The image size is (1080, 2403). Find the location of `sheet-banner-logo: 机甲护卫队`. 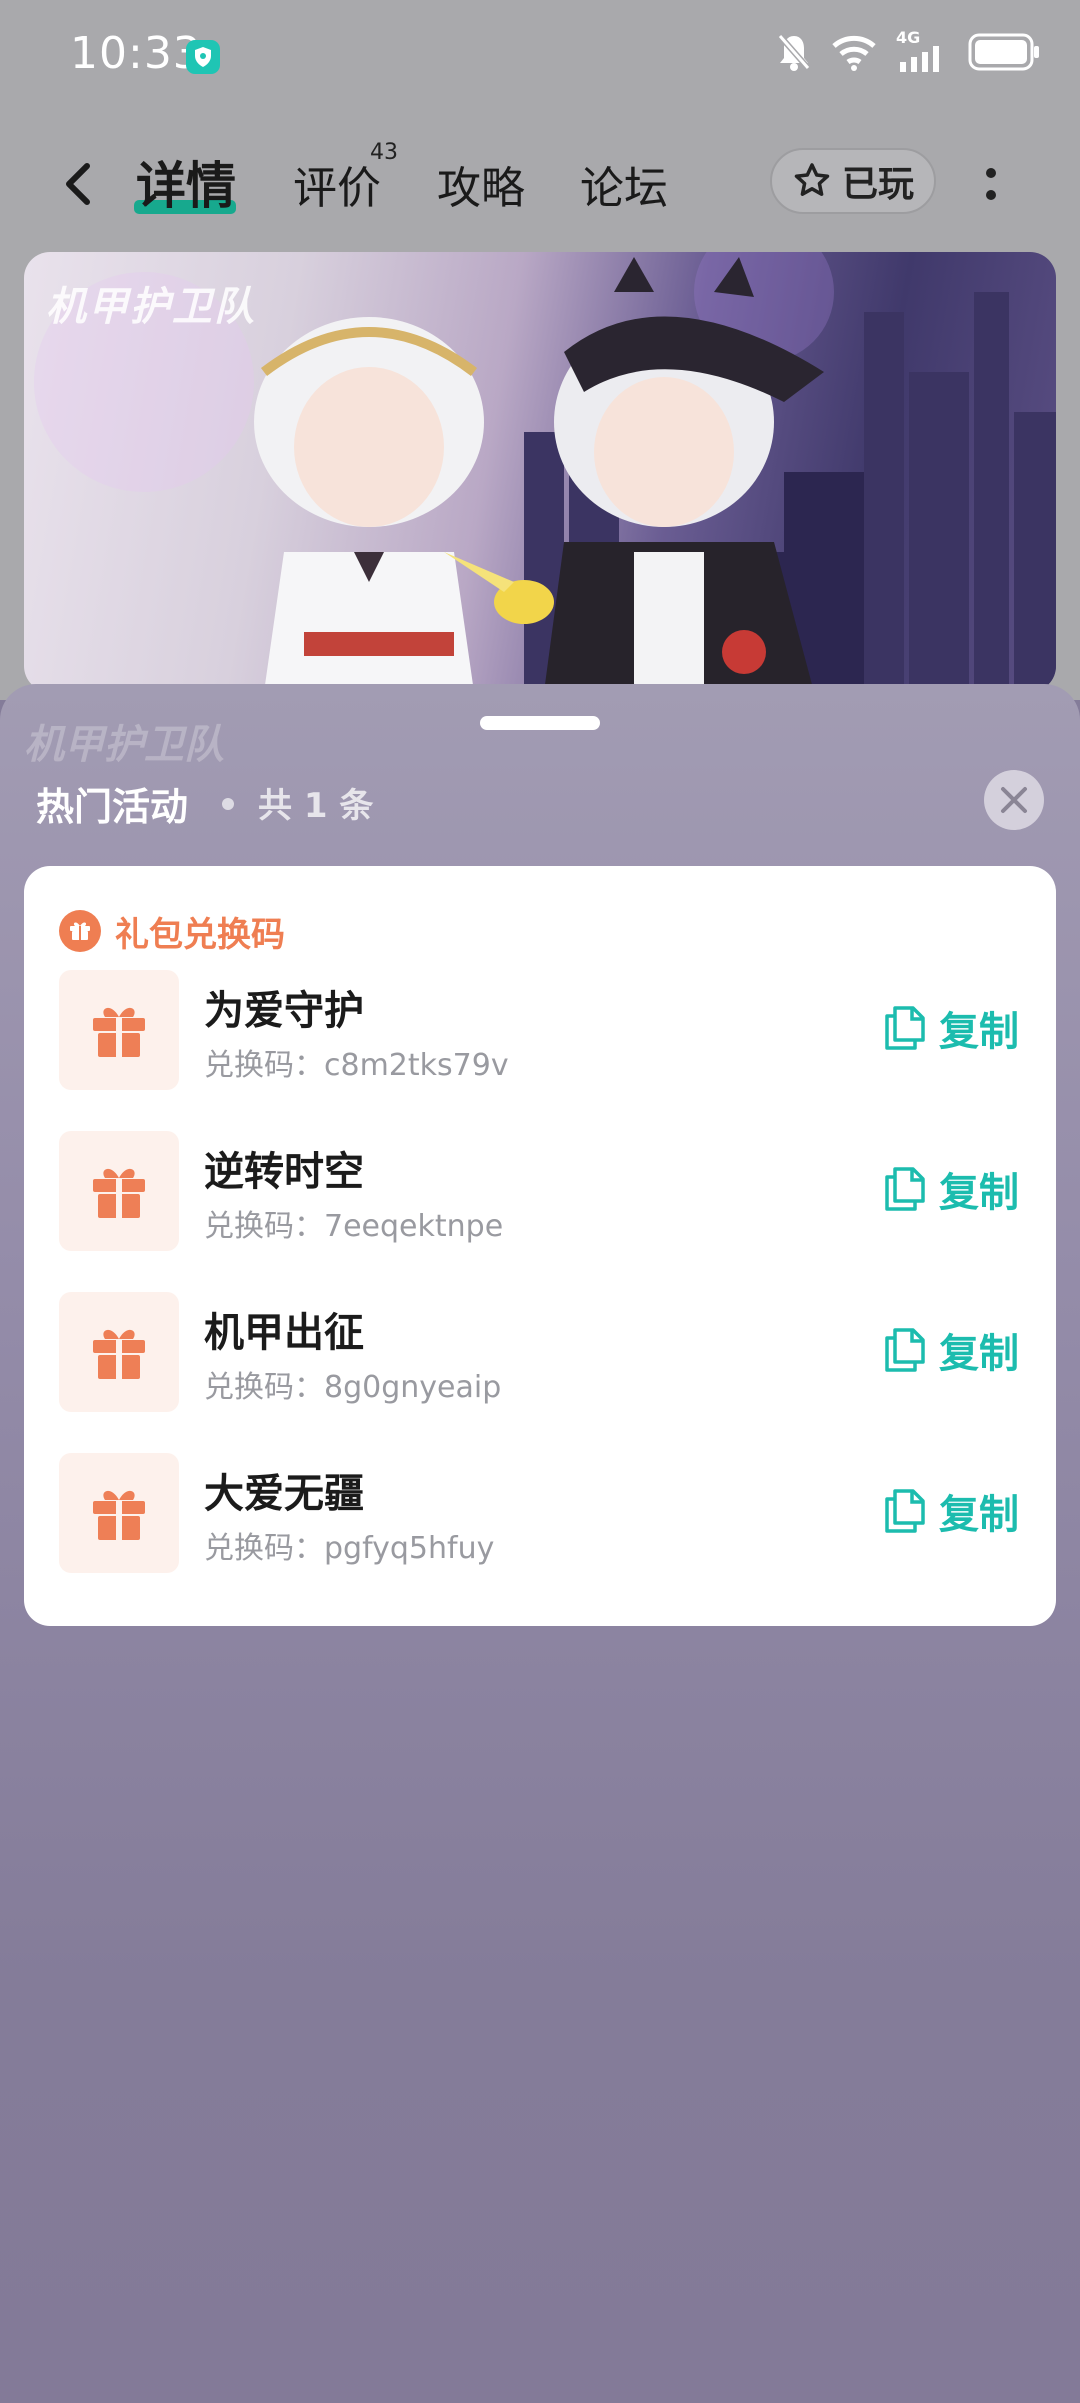

sheet-banner-logo: 机甲护卫队 is located at coordinates (124, 744).